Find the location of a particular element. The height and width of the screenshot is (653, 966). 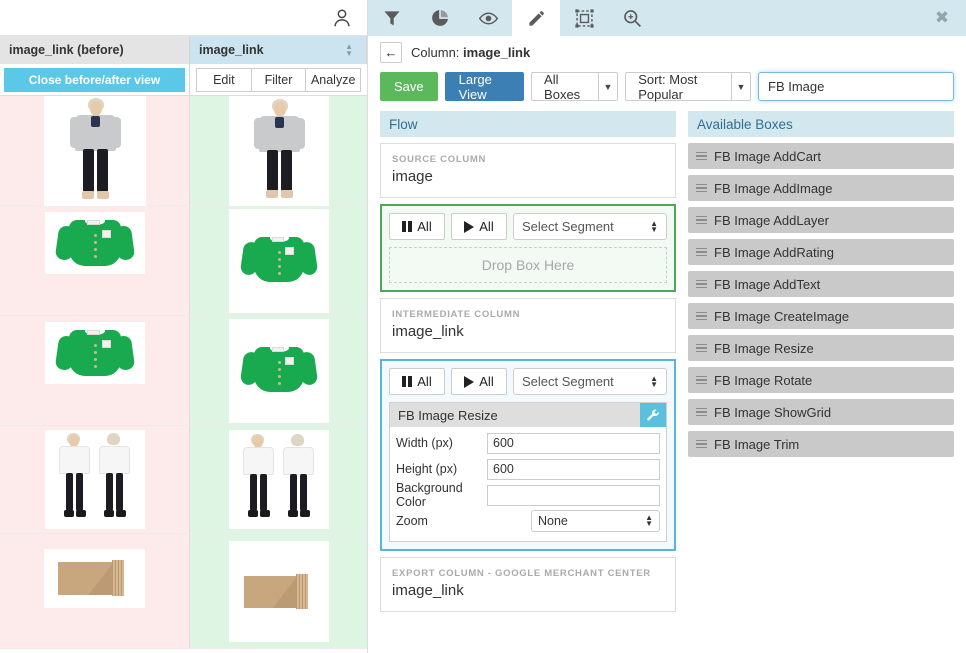

sort-indicator-icon: ▲ ▼ is located at coordinates (349, 50).